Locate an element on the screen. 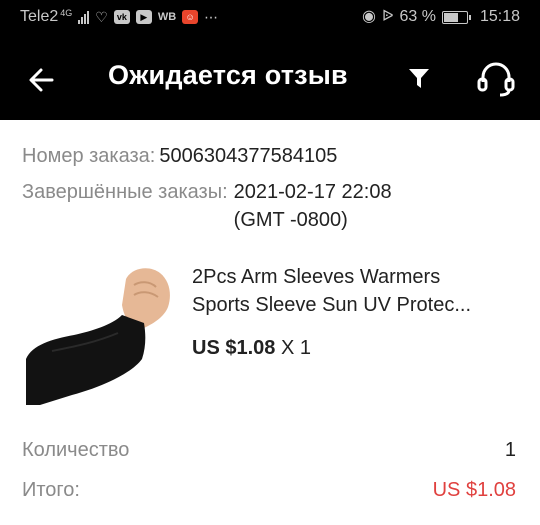  order-number-label: Номер заказа: is located at coordinates (89, 156).